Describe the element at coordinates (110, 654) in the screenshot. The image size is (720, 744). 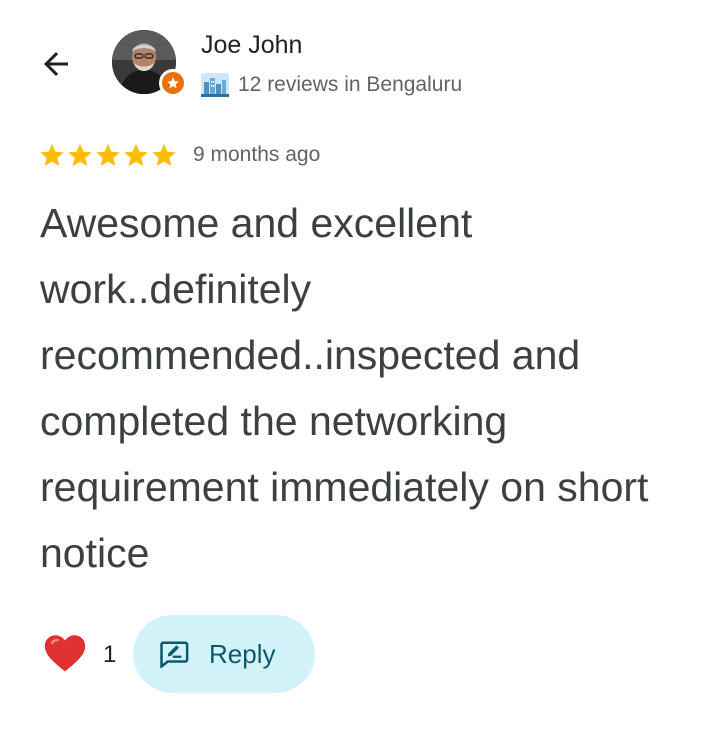
I see `like-count: 1` at that location.